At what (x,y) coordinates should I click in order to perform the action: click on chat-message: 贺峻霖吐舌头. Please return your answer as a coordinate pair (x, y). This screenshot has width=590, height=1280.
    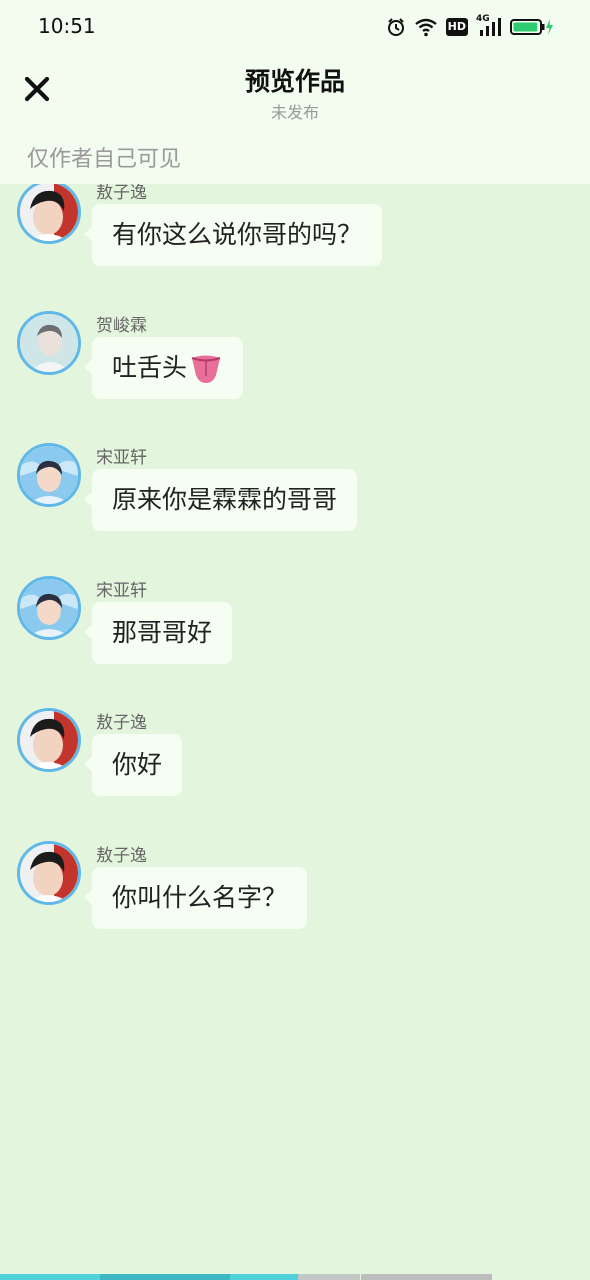
    Looking at the image, I should click on (295, 370).